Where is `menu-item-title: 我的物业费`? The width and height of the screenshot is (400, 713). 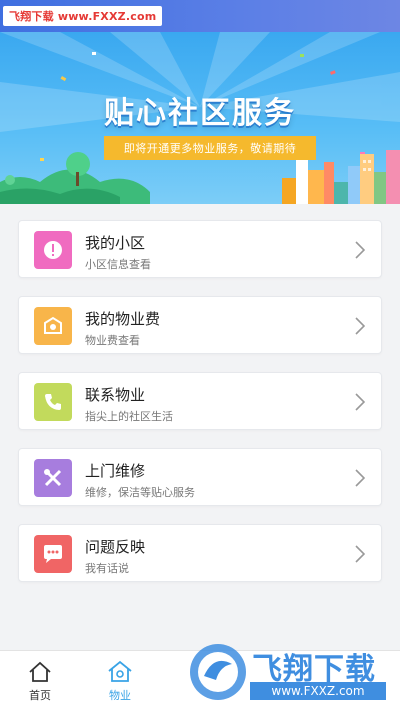
menu-item-title: 我的物业费 is located at coordinates (123, 319).